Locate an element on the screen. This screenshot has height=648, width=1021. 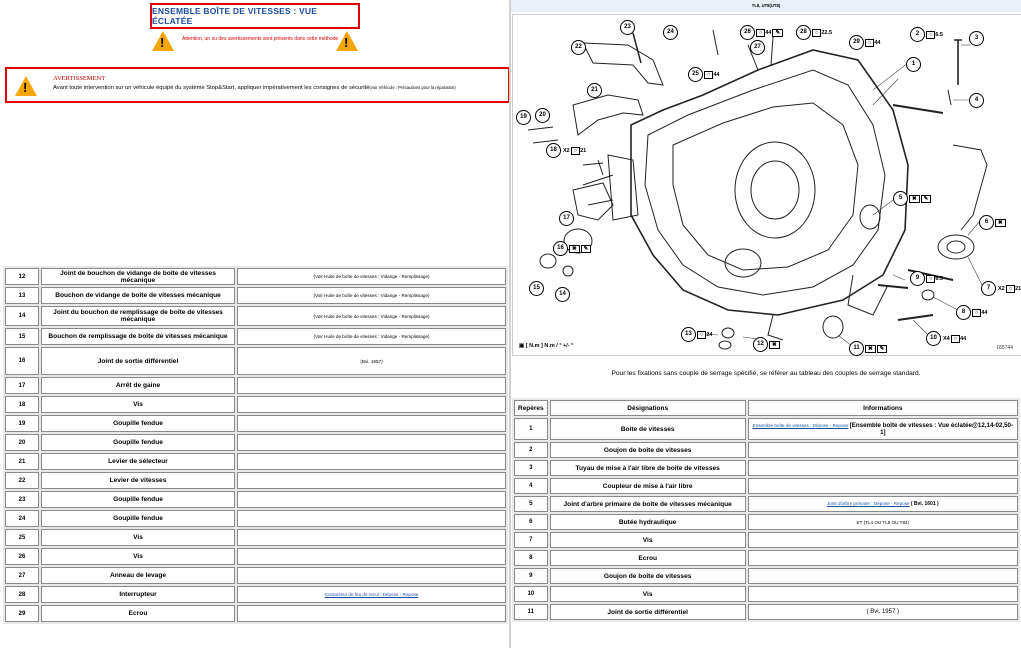
row-designation: Coupleur de mise à l'air libre is located at coordinates (647, 486).